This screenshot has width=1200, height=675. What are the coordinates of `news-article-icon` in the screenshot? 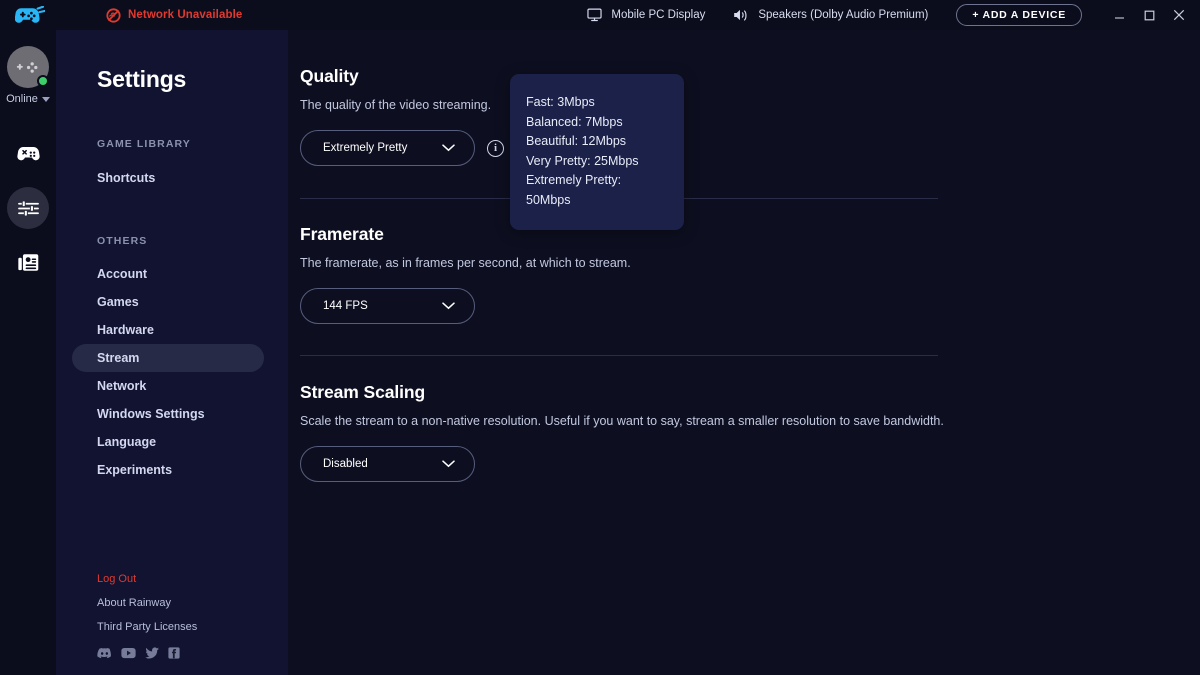 It's located at (27, 262).